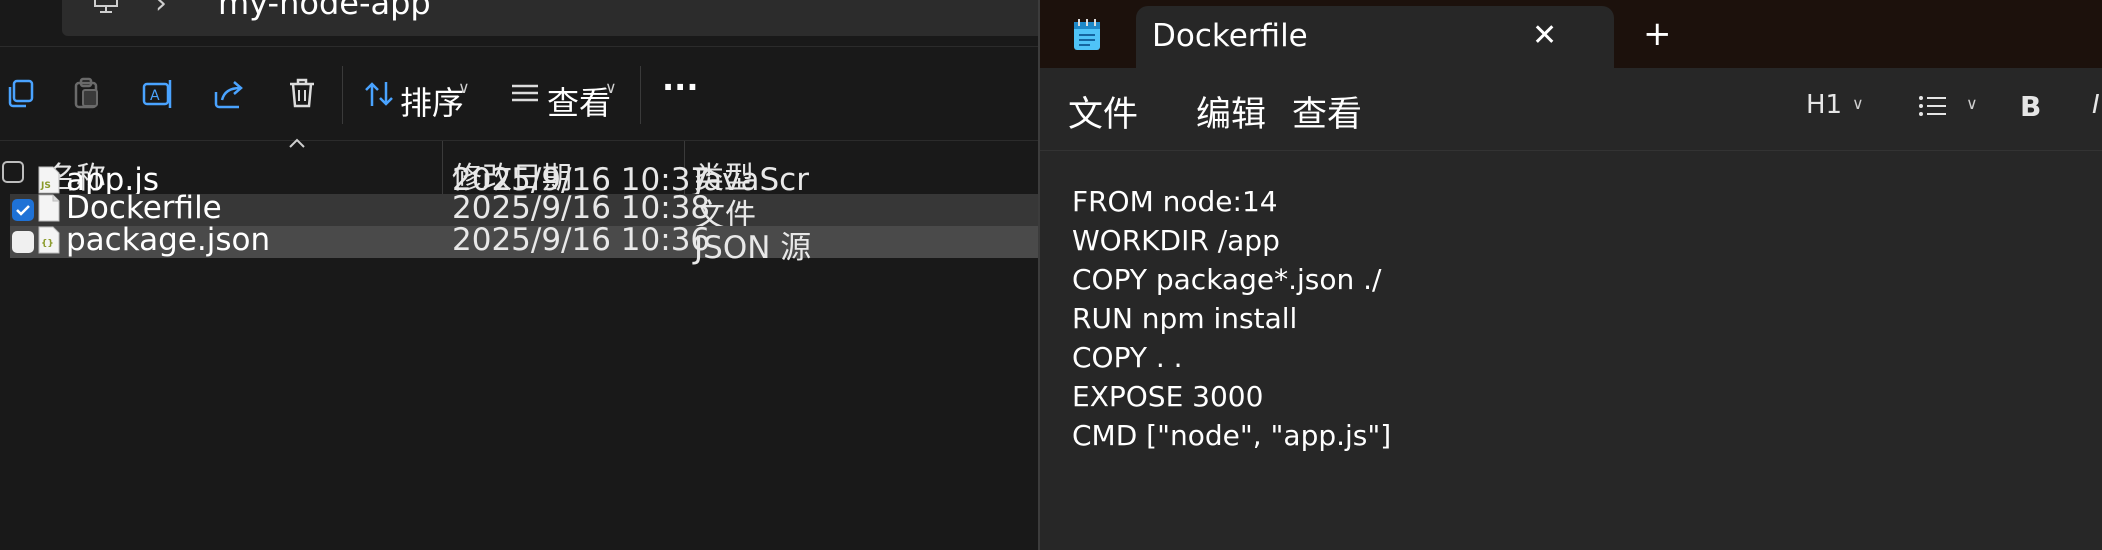 The height and width of the screenshot is (550, 2102). What do you see at coordinates (86, 94) in the screenshot?
I see `paste-icon` at bounding box center [86, 94].